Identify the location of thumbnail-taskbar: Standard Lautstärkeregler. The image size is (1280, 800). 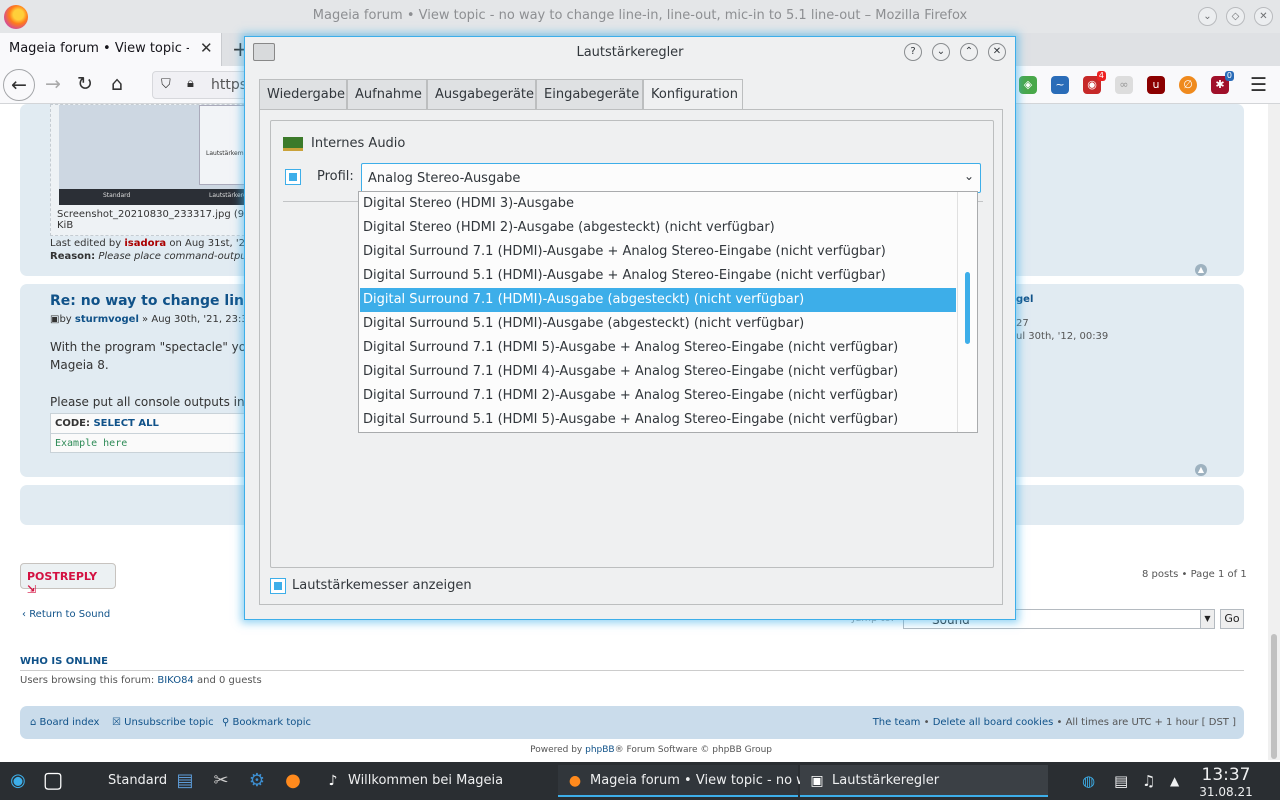
(161, 197).